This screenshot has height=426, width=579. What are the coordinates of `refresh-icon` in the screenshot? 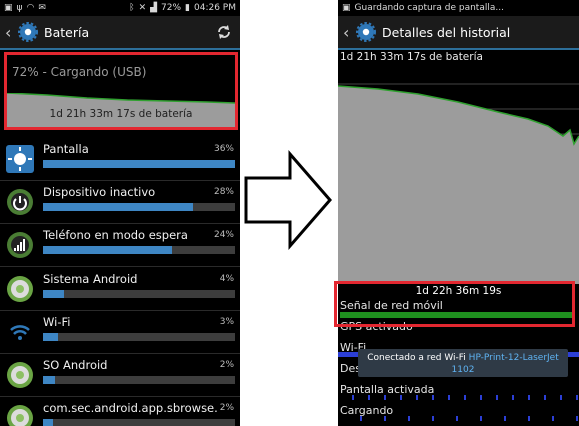 It's located at (224, 32).